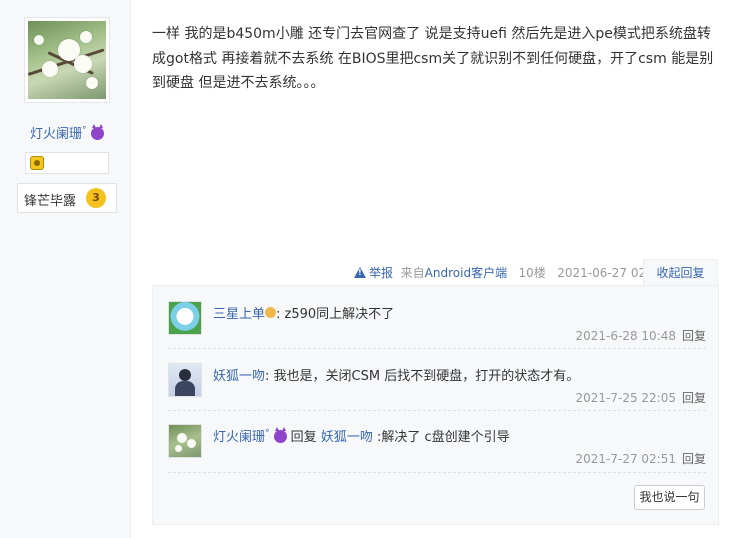 This screenshot has width=740, height=538. I want to click on source-prefix: 来自, so click(412, 273).